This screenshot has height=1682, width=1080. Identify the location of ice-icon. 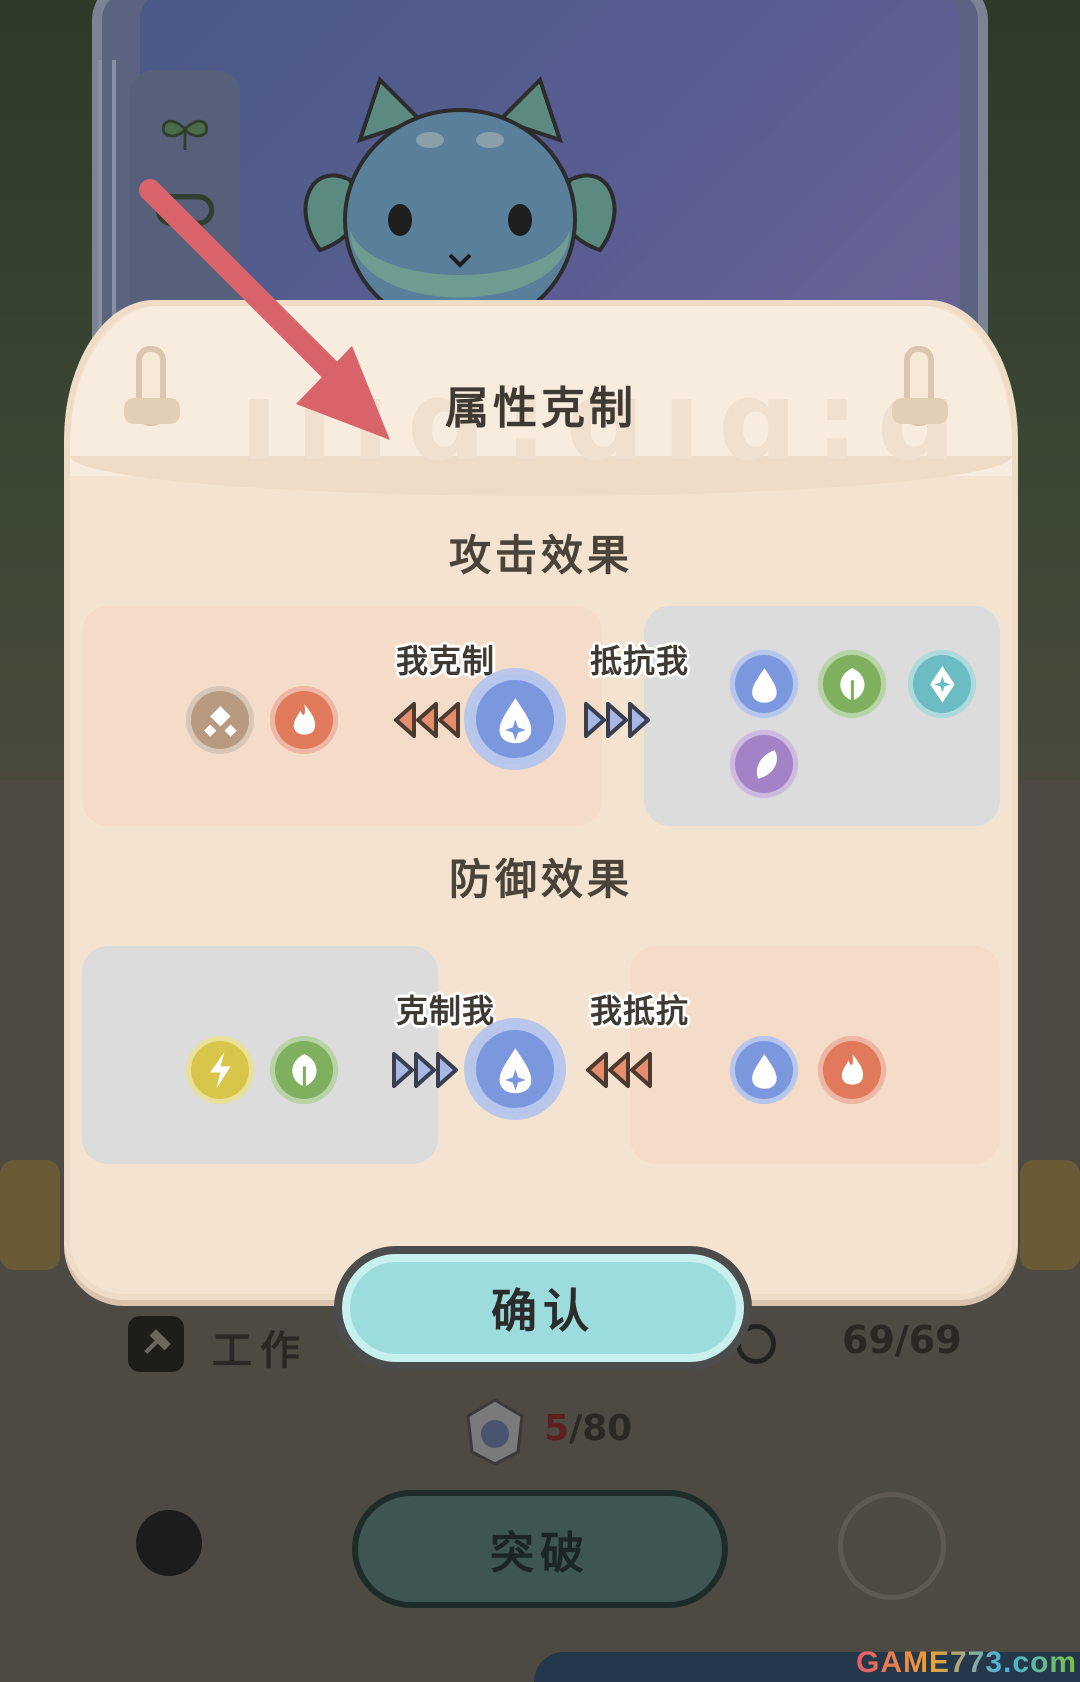
(942, 684).